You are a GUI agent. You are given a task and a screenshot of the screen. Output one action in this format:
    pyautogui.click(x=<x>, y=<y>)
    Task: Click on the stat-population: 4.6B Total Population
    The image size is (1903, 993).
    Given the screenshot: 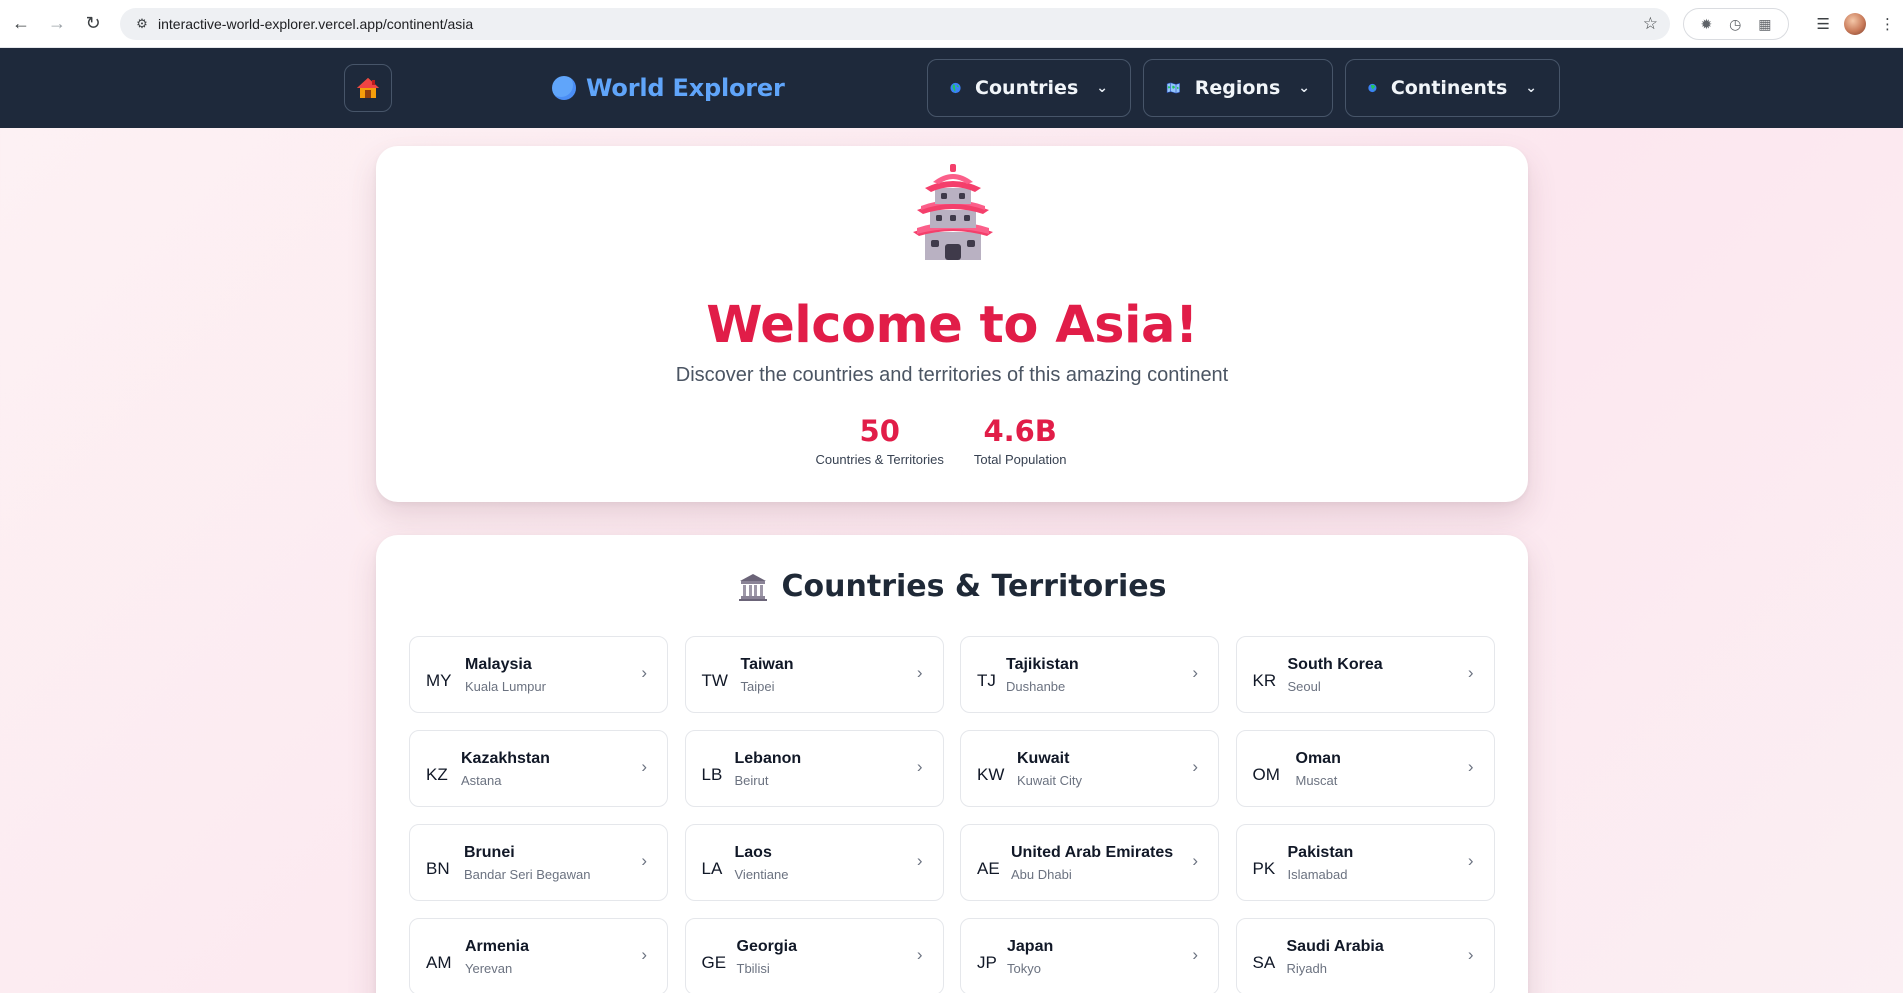 What is the action you would take?
    pyautogui.click(x=1020, y=440)
    